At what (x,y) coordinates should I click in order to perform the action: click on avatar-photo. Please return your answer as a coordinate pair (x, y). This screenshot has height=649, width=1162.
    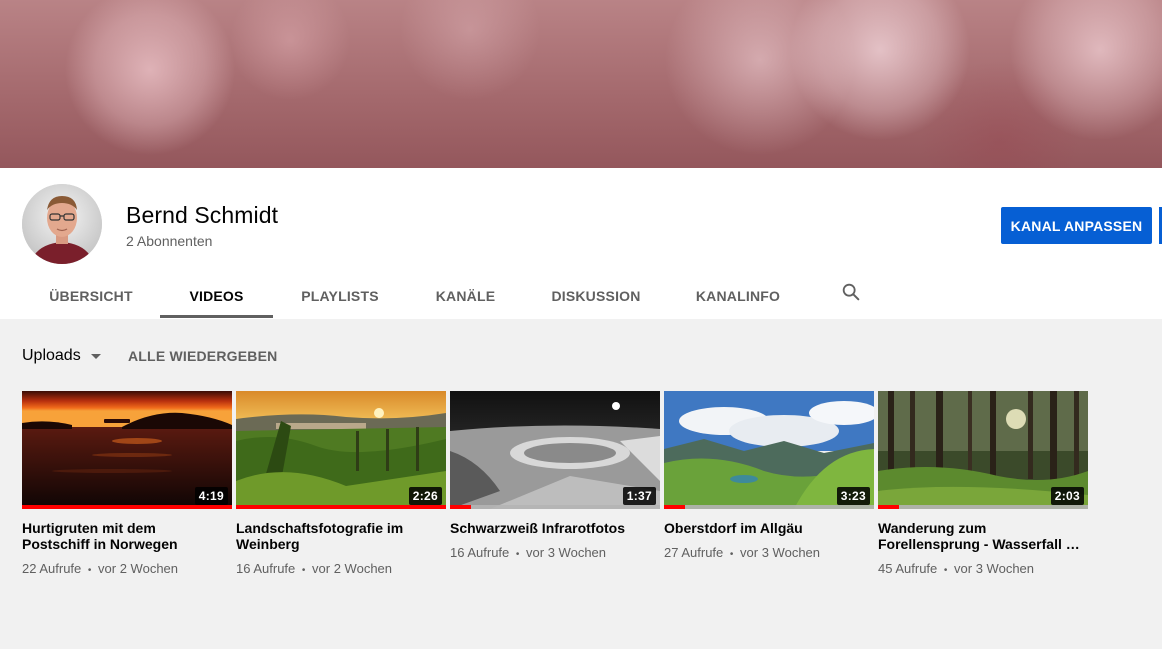
    Looking at the image, I should click on (62, 224).